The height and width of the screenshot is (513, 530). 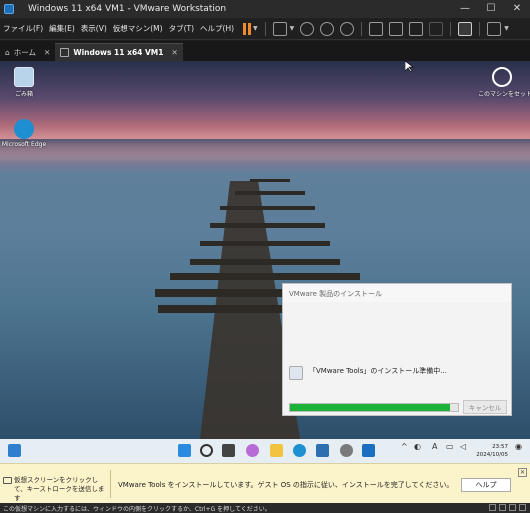 What do you see at coordinates (14, 450) in the screenshot?
I see `widgets-icon` at bounding box center [14, 450].